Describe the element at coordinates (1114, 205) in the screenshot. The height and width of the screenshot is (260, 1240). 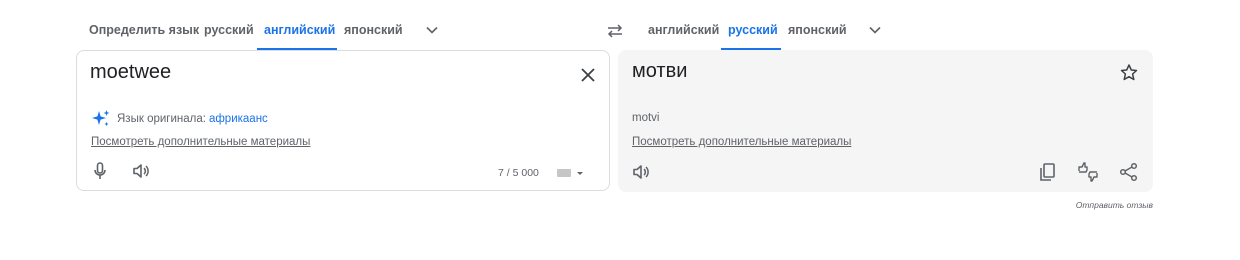
I see `feedback-link: Отправить отзыв` at that location.